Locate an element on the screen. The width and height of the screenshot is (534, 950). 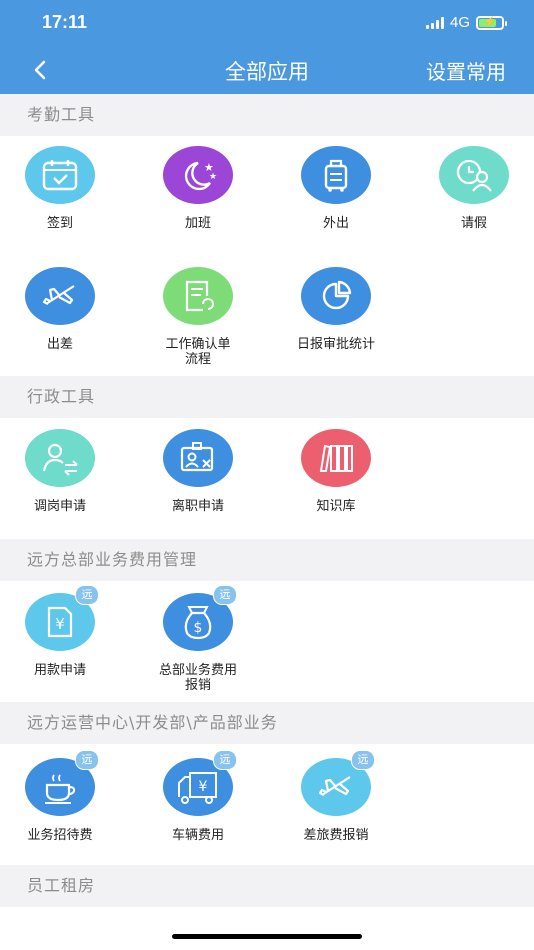
section-ops-dept: 远 业务招待费 ¥ 远 车辆费用 远 差旅费报销 is located at coordinates (267, 804).